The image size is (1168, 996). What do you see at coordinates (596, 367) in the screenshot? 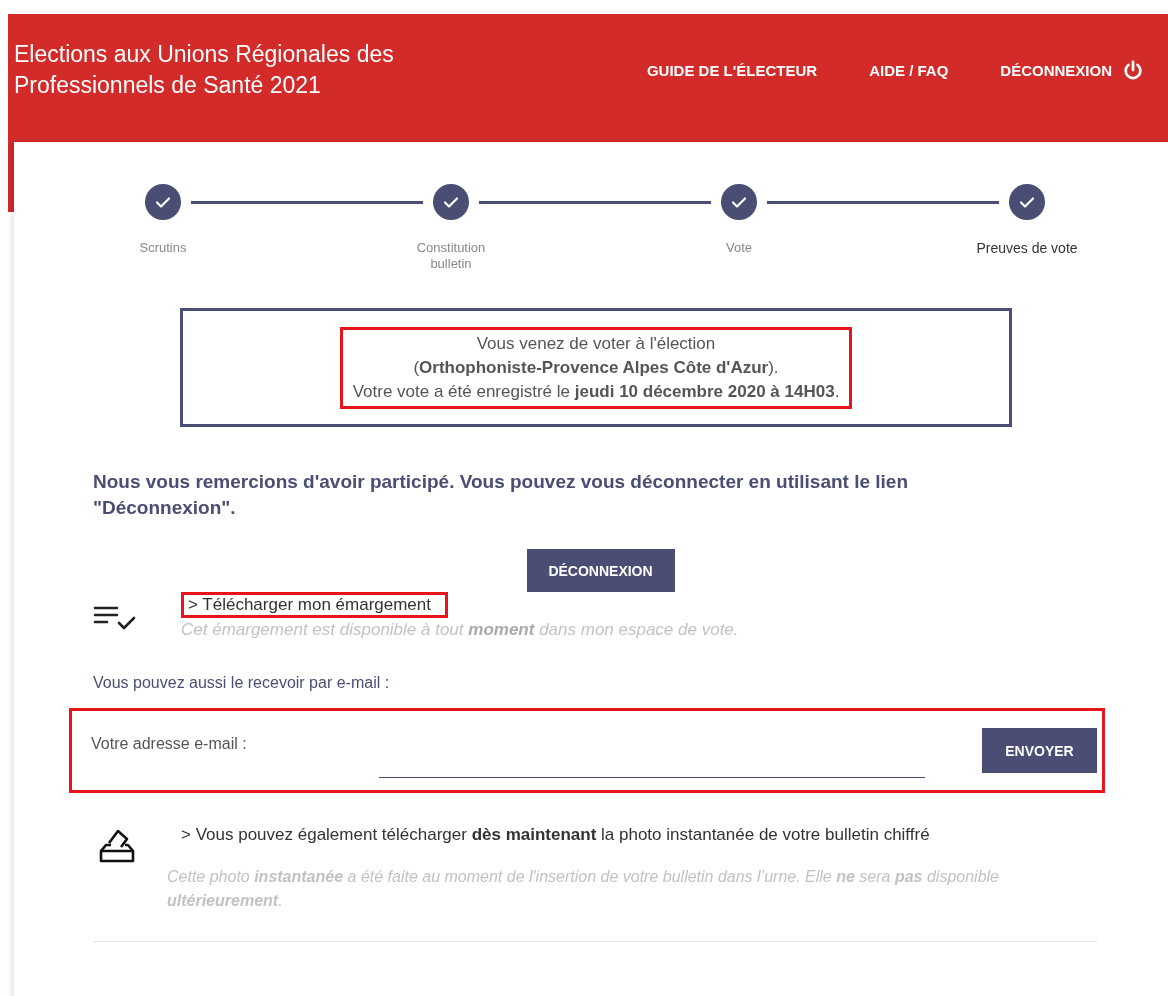
I see `confirmation-message: Vous venez de voter à l'élection (Orthophoniste-Provence Alpes Côte d'Azur). Votre vote a été enregistré le jeudi 10 décembre 2020 à 14H03.` at bounding box center [596, 367].